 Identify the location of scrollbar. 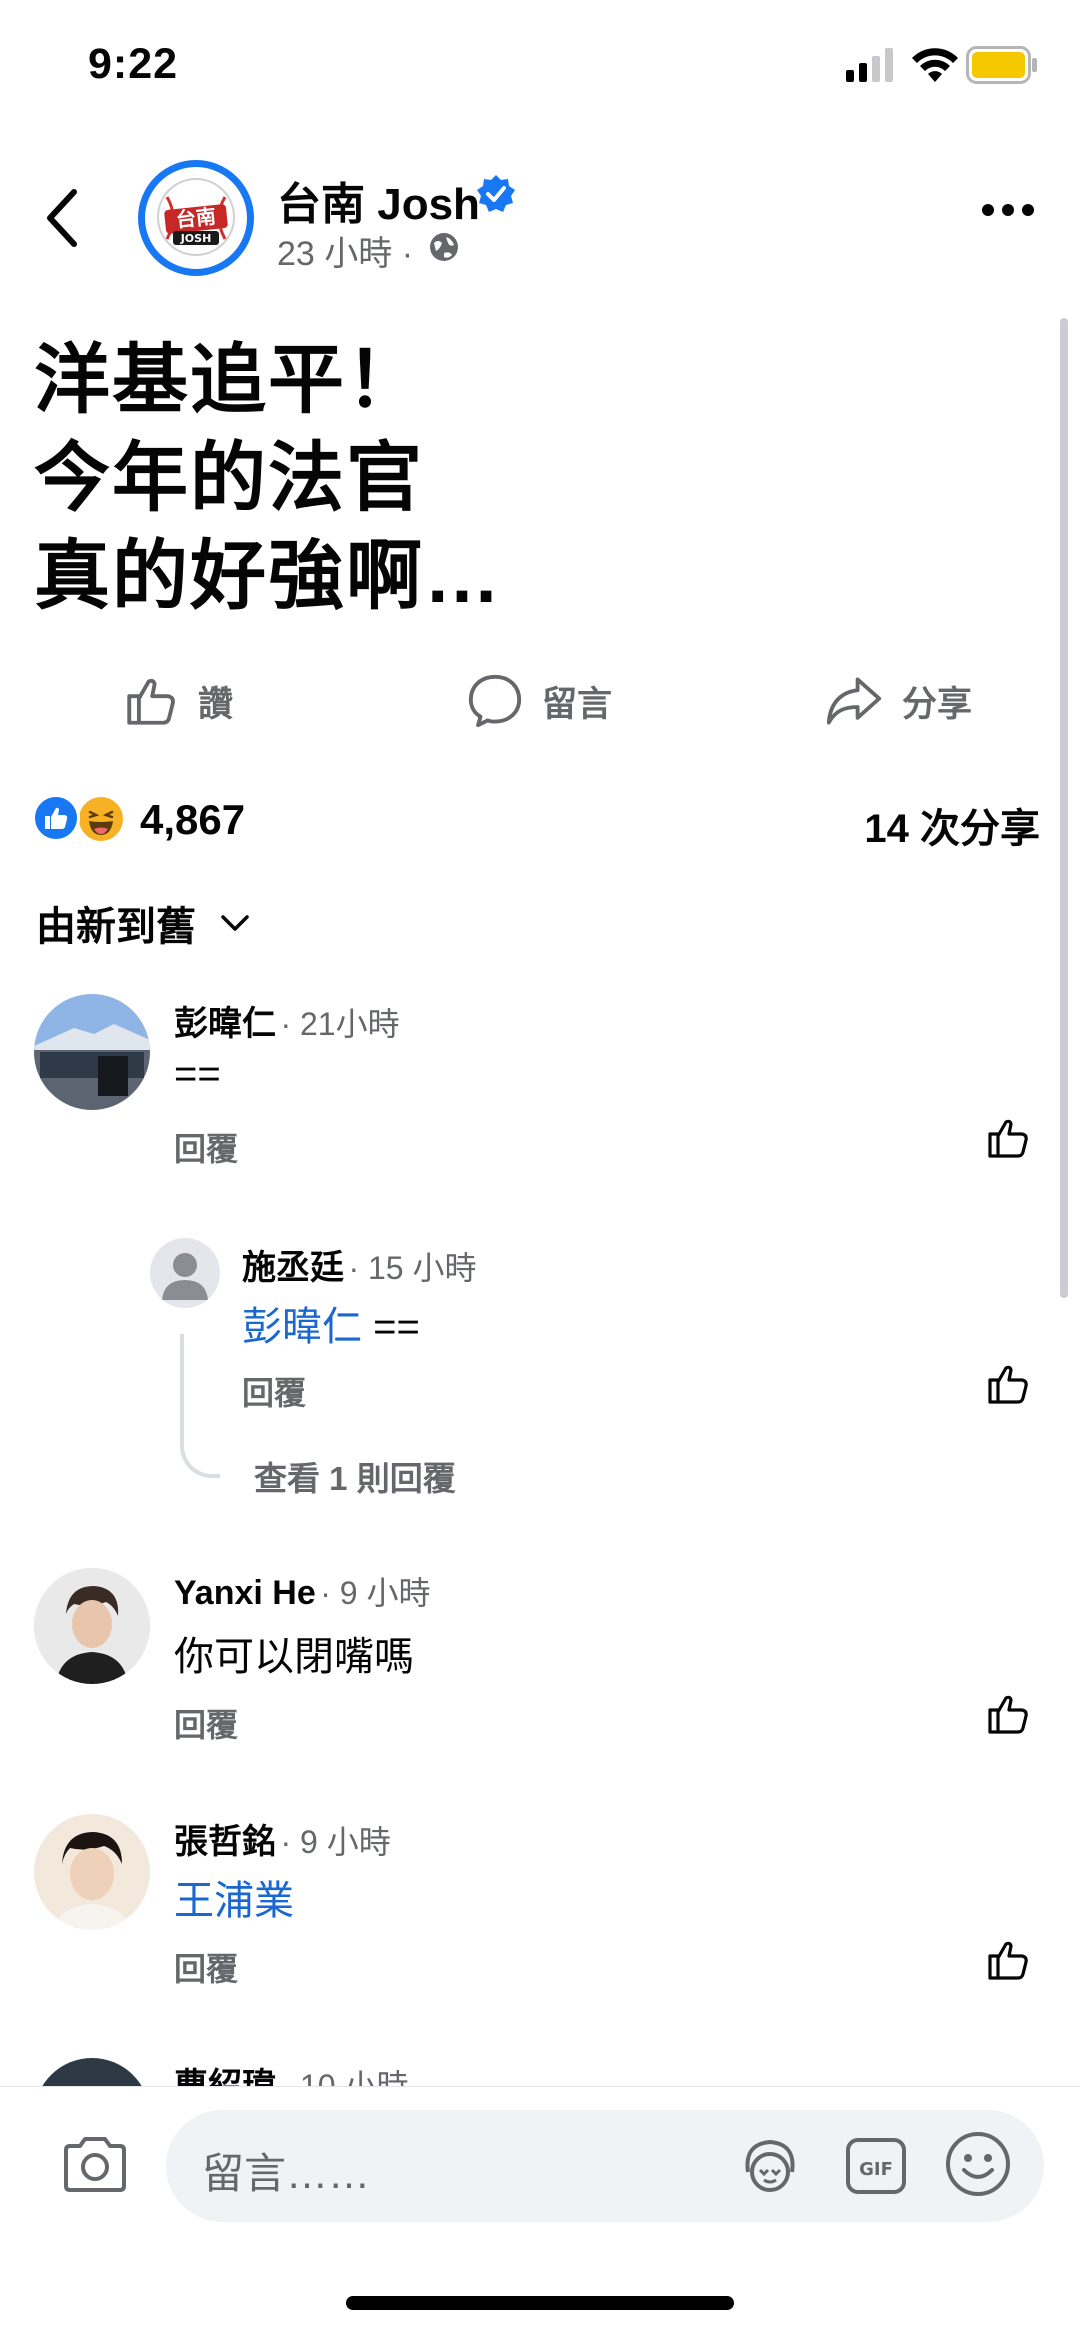
(1064, 808).